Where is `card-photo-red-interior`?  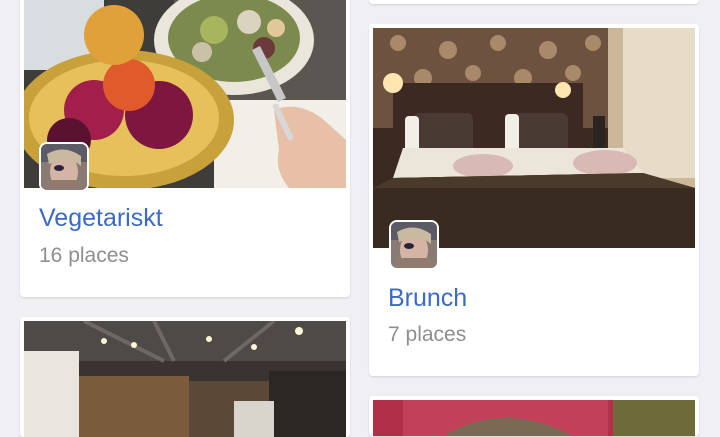
card-photo-red-interior is located at coordinates (534, 418).